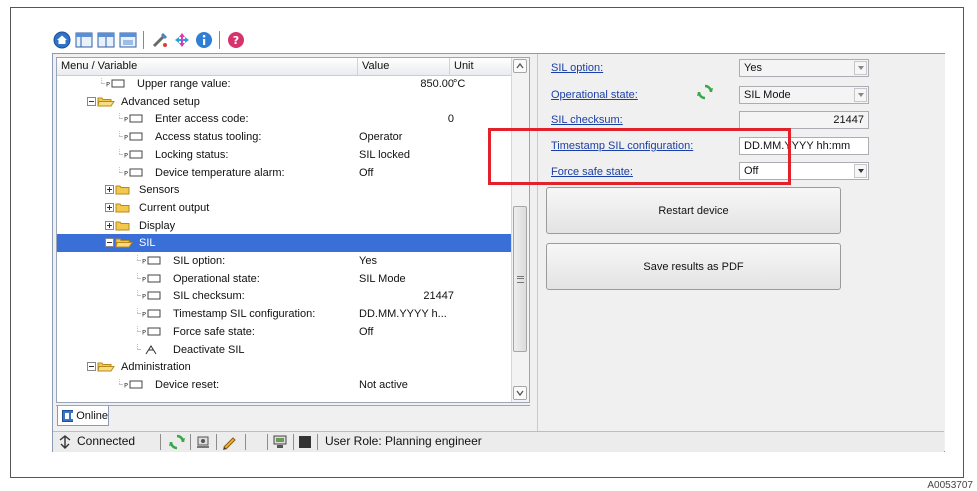  What do you see at coordinates (156, 367) in the screenshot?
I see `tree-row-label: Administration` at bounding box center [156, 367].